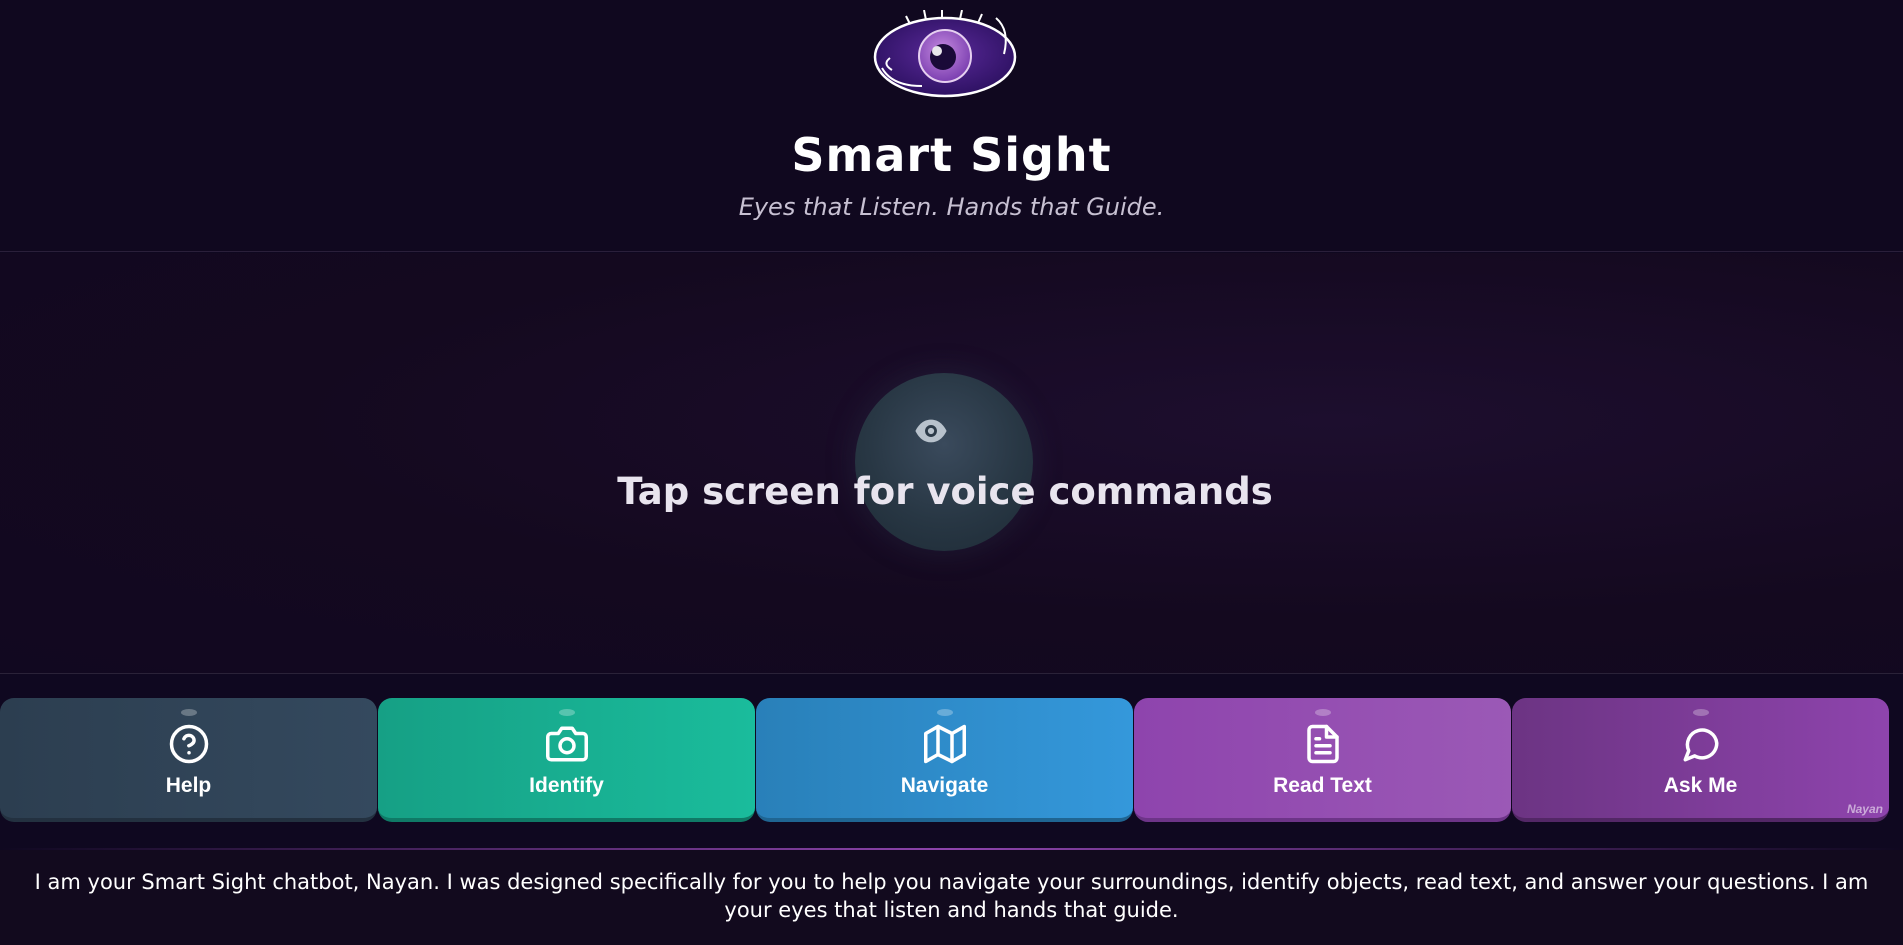  Describe the element at coordinates (566, 744) in the screenshot. I see `camera-icon` at that location.